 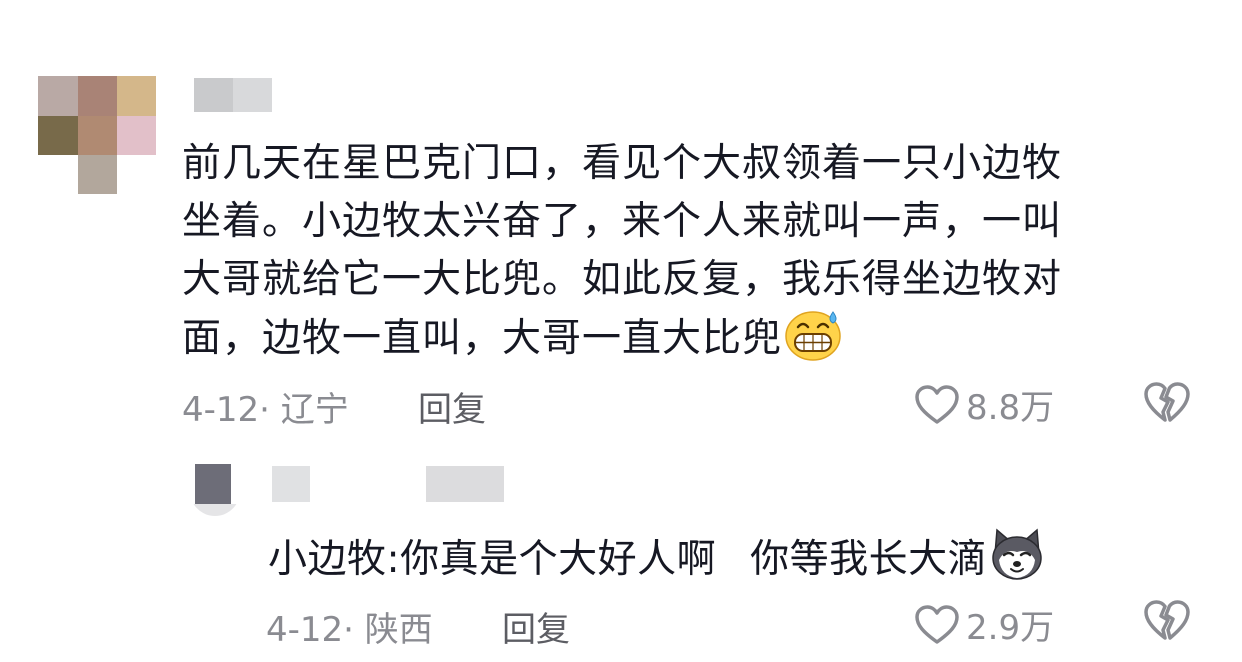 What do you see at coordinates (1010, 628) in the screenshot?
I see `like-count: 2.9万` at bounding box center [1010, 628].